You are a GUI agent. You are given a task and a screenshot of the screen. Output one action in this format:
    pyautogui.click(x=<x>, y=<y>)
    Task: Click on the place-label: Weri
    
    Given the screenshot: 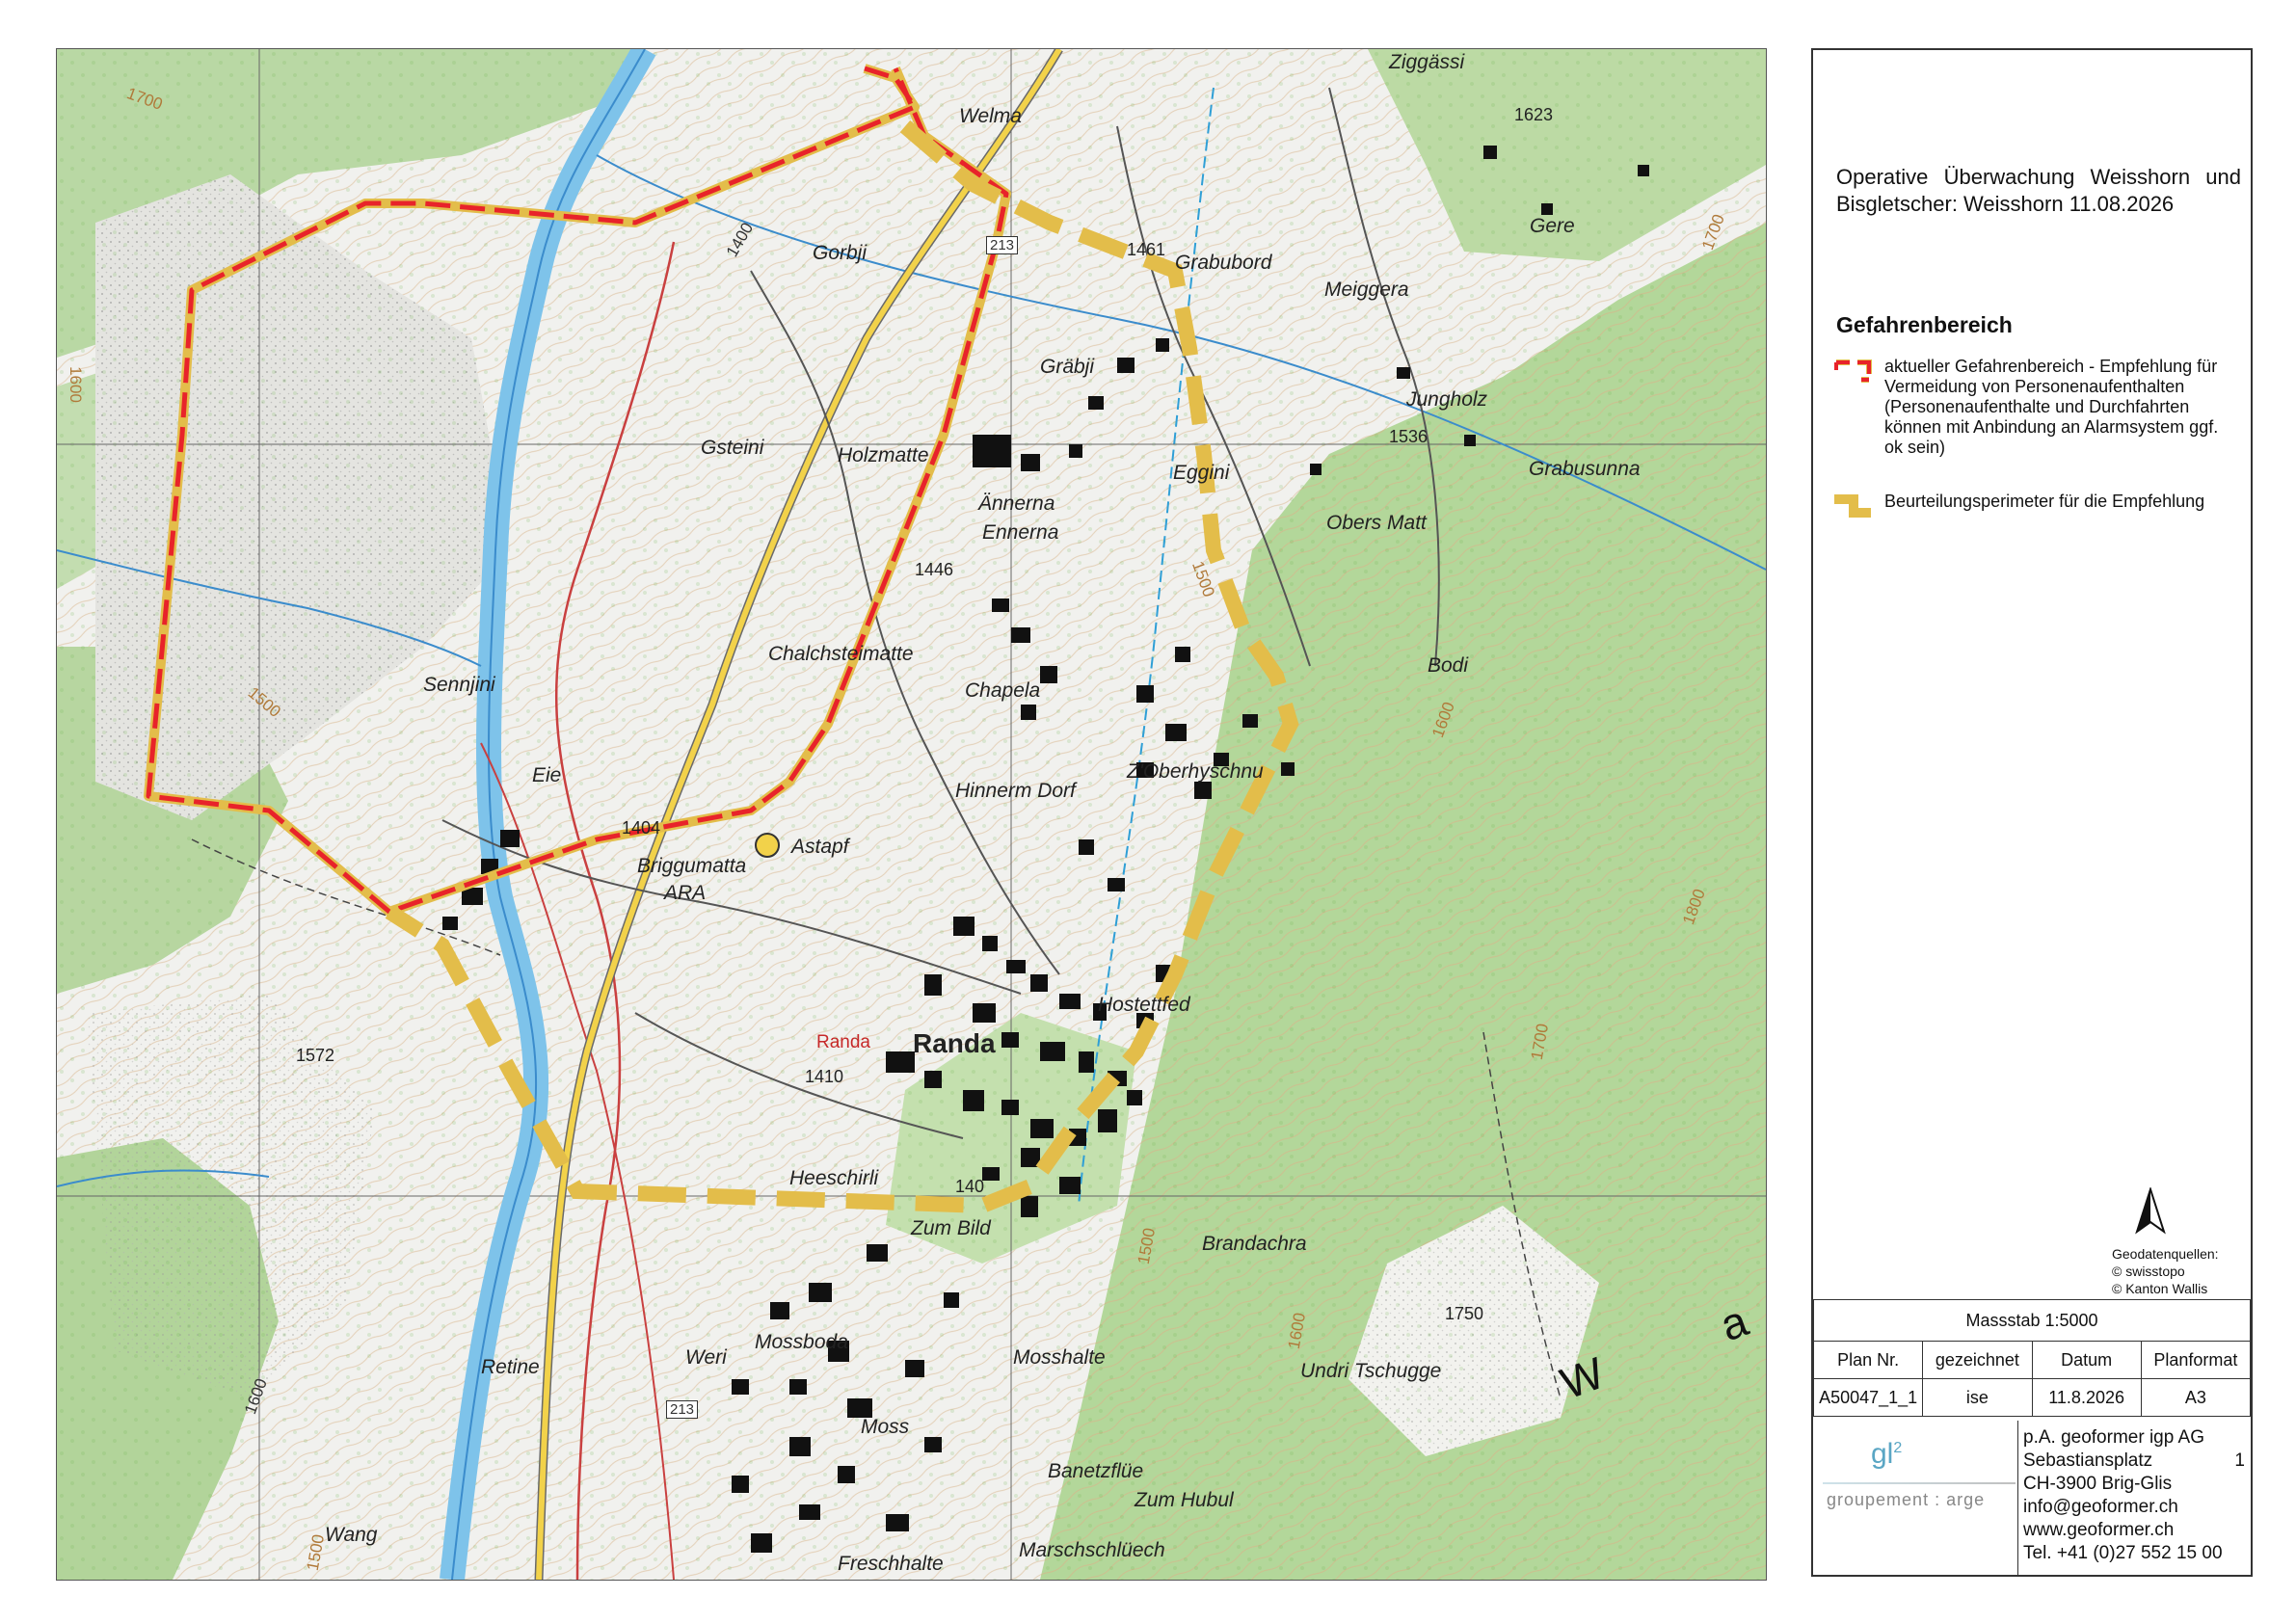 What is the action you would take?
    pyautogui.click(x=706, y=1357)
    